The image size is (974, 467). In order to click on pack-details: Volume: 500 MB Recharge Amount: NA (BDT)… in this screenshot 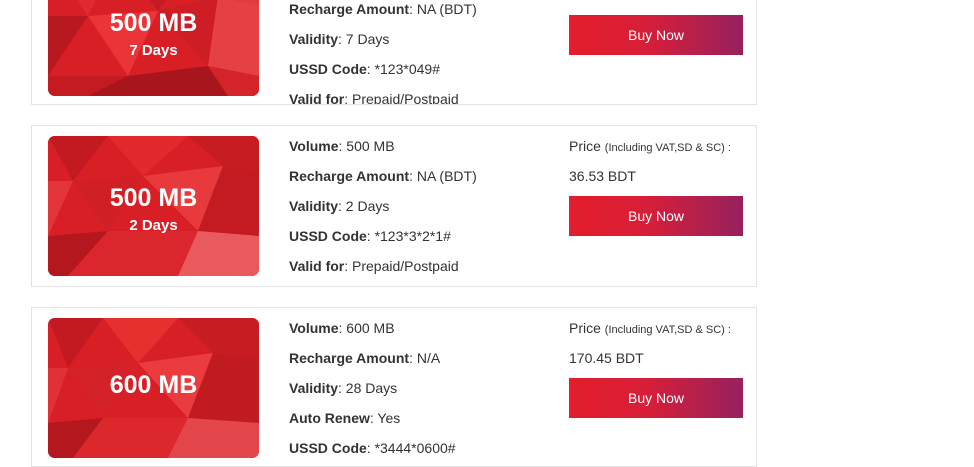, I will do `click(383, 211)`.